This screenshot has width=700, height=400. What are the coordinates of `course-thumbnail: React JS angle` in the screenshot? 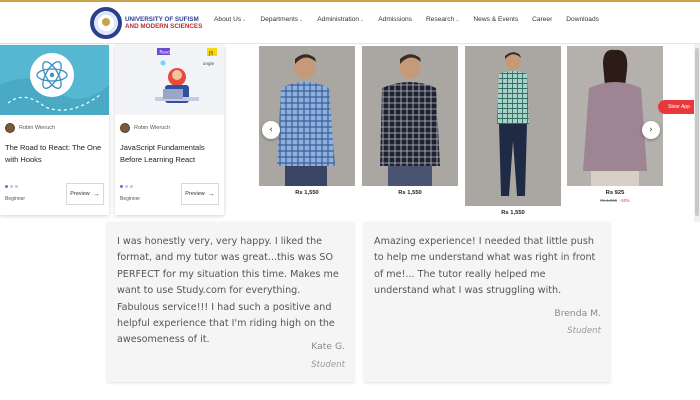 It's located at (169, 80).